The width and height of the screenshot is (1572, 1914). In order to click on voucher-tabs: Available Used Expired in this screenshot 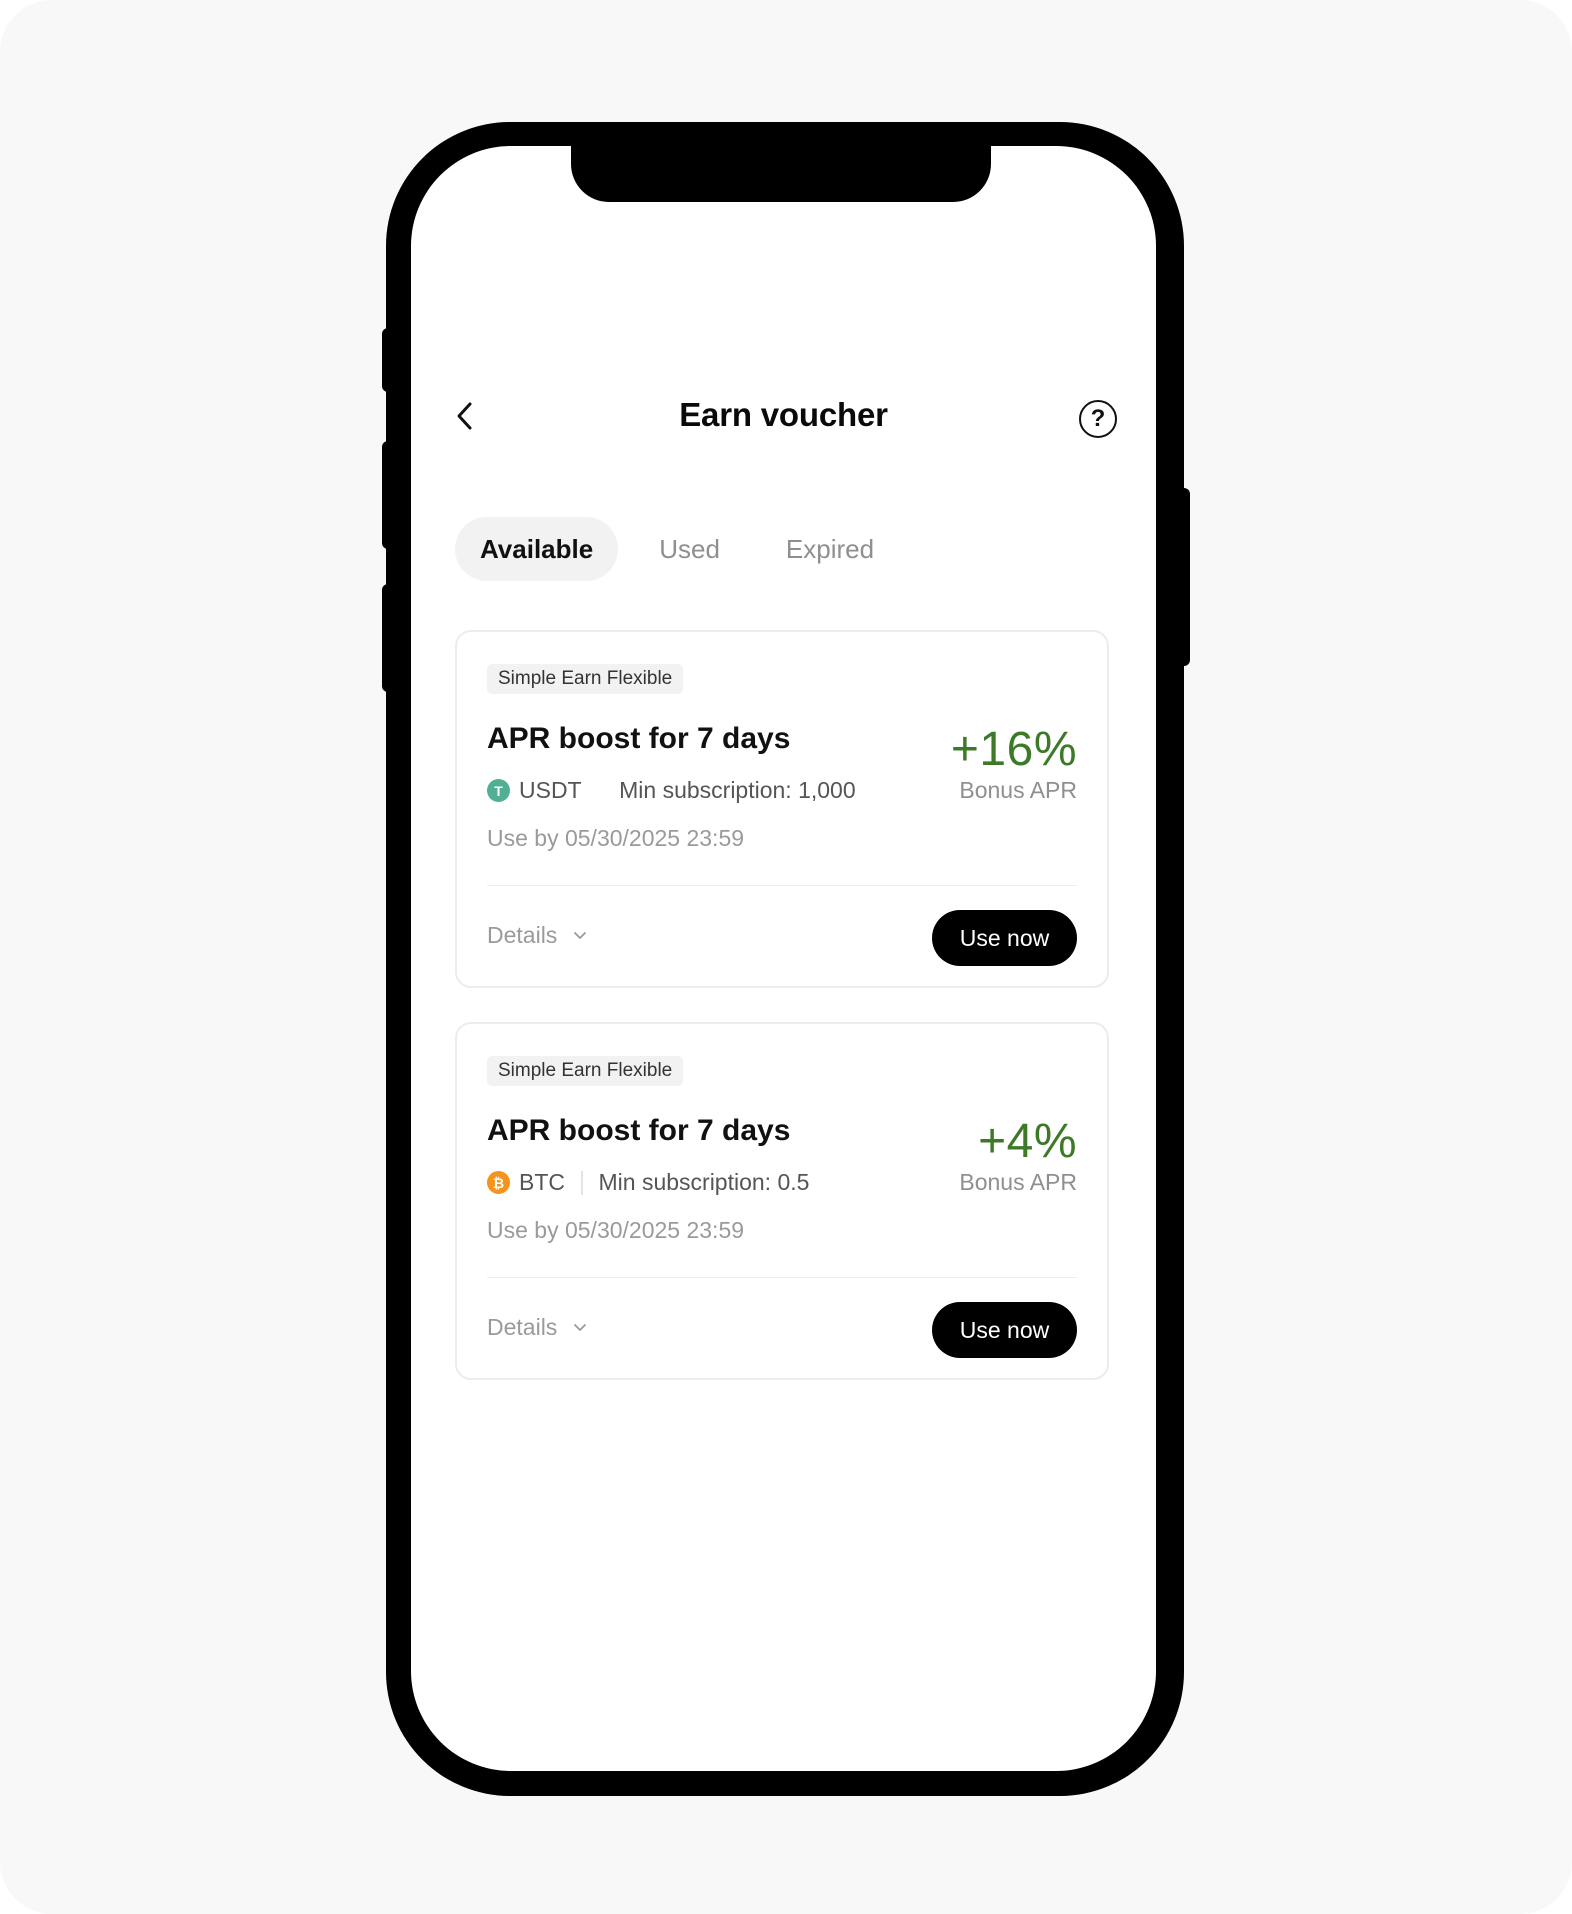, I will do `click(685, 549)`.